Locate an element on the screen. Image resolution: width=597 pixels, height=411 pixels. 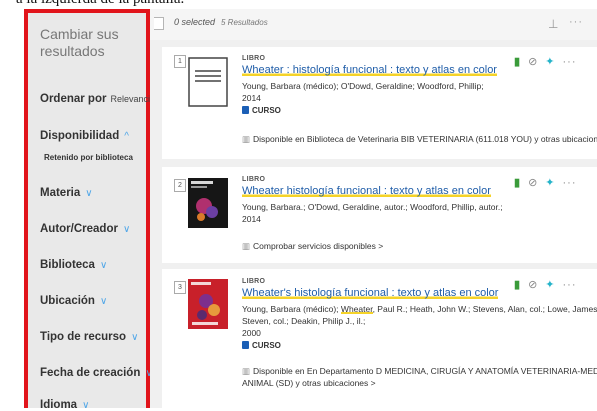
facet-creation-date: Fecha de creación∨ is located at coordinates (96, 373).